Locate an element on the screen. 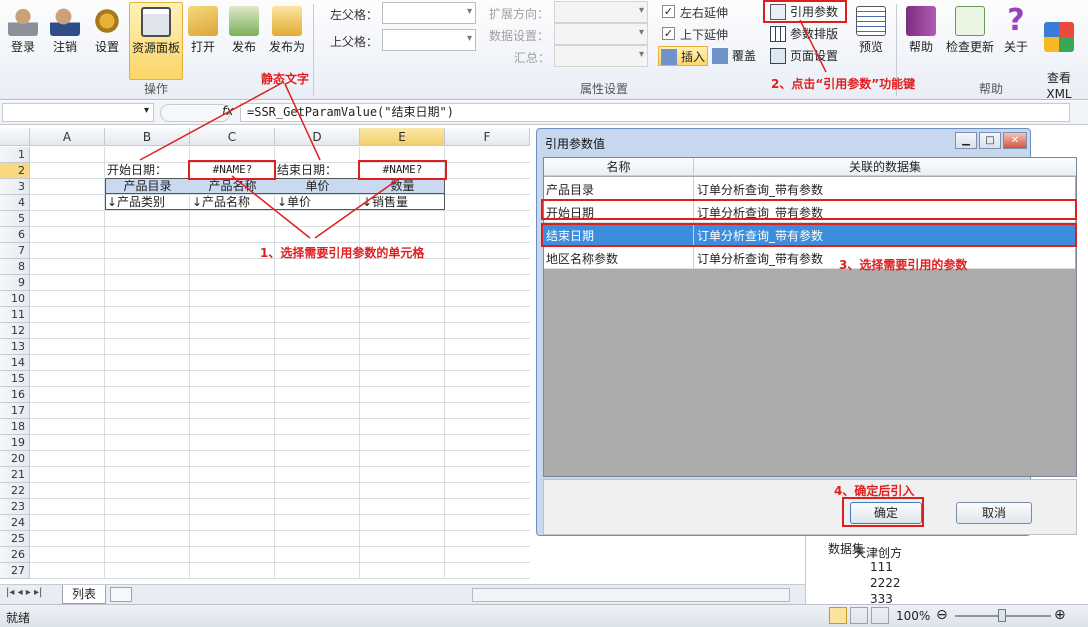 This screenshot has height=627, width=1088. status-ready: 就绪 is located at coordinates (18, 618).